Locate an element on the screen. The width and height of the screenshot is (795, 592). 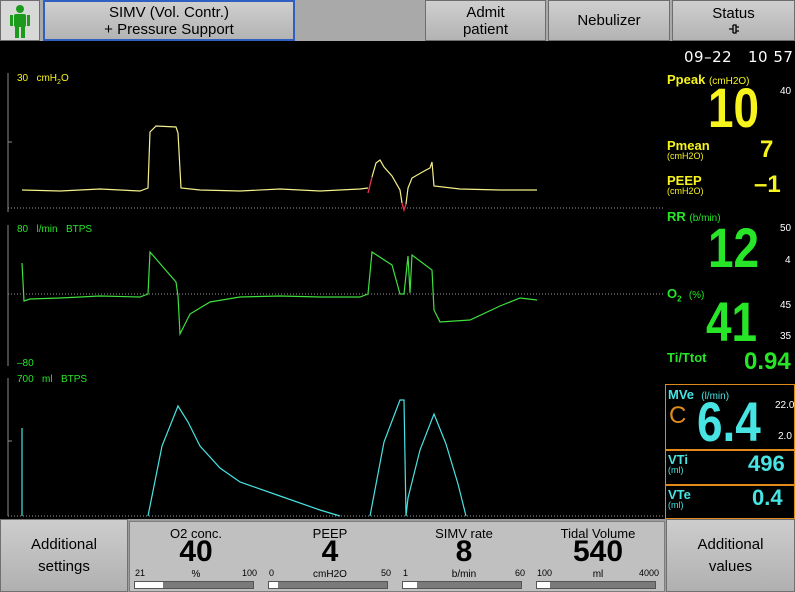
o2-value: 41 is located at coordinates (732, 321).